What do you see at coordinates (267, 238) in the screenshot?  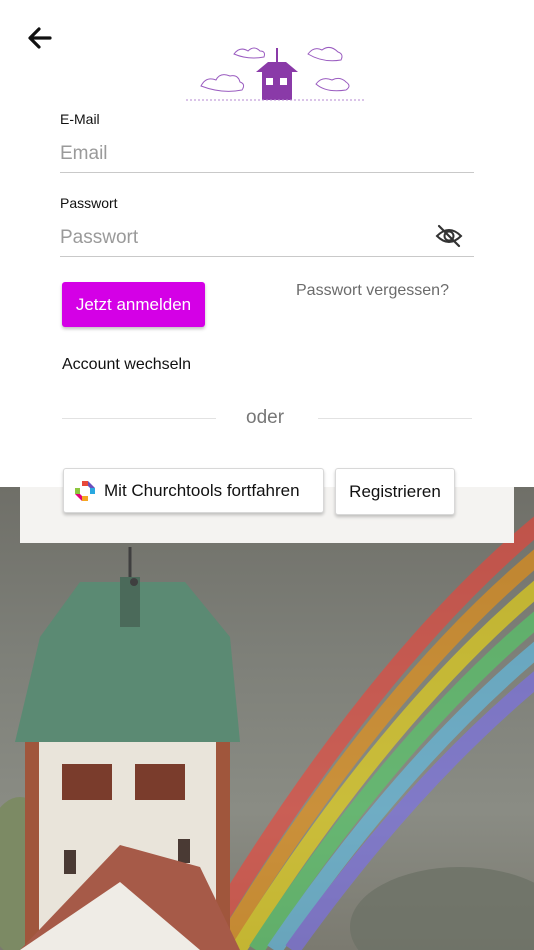 I see `password-field` at bounding box center [267, 238].